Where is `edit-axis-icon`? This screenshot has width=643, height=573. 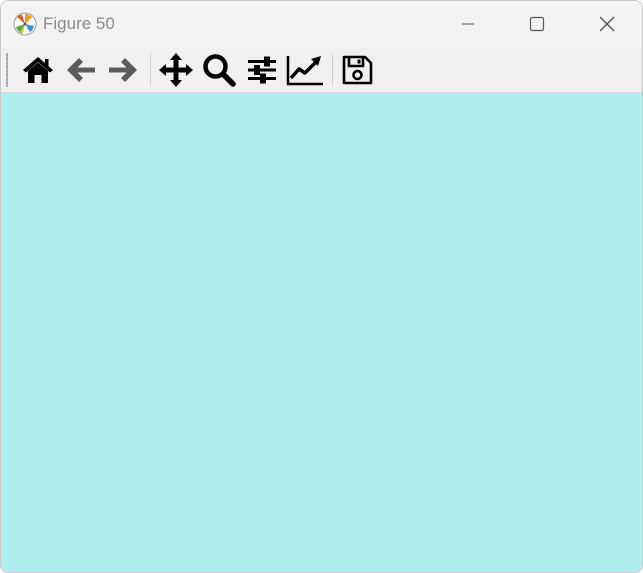 edit-axis-icon is located at coordinates (304, 71).